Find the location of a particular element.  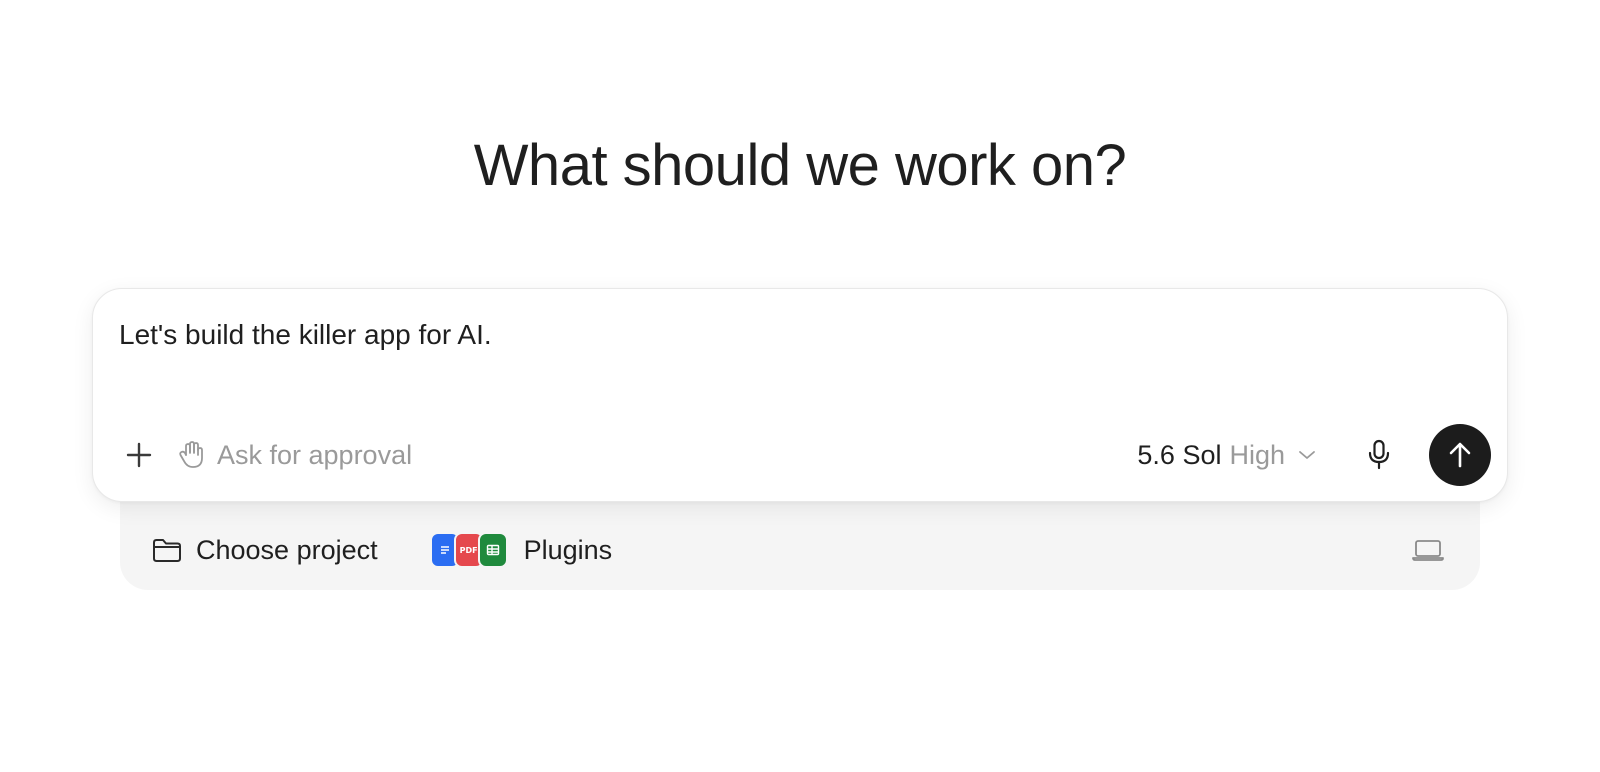

choose-project-button: Choose project is located at coordinates (265, 550).